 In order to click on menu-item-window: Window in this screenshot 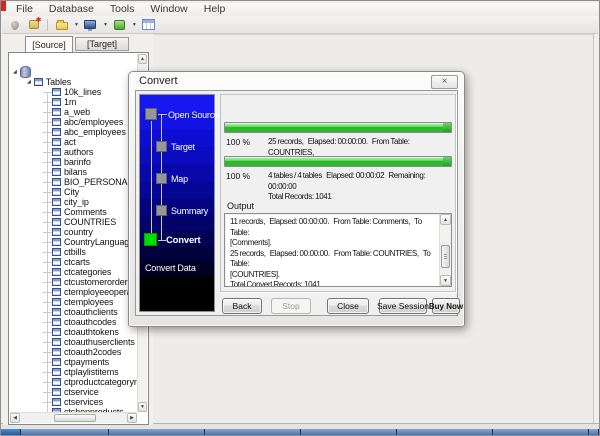, I will do `click(168, 9)`.